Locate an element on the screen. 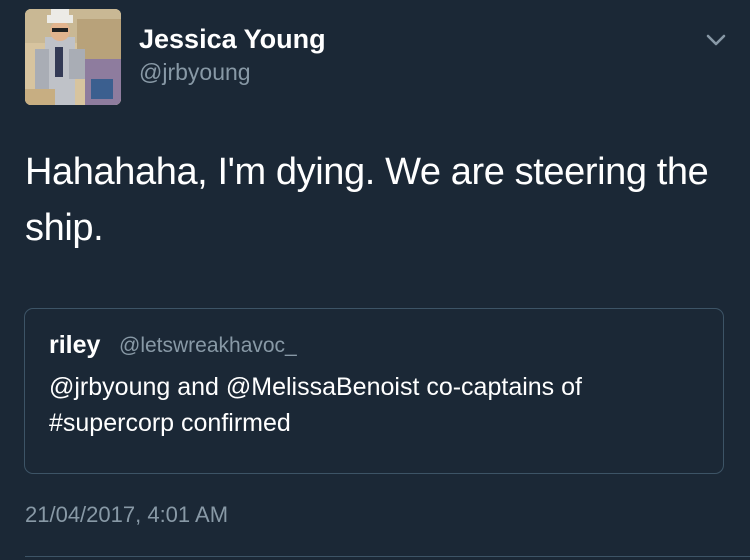 The height and width of the screenshot is (560, 750). avatar-image is located at coordinates (73, 57).